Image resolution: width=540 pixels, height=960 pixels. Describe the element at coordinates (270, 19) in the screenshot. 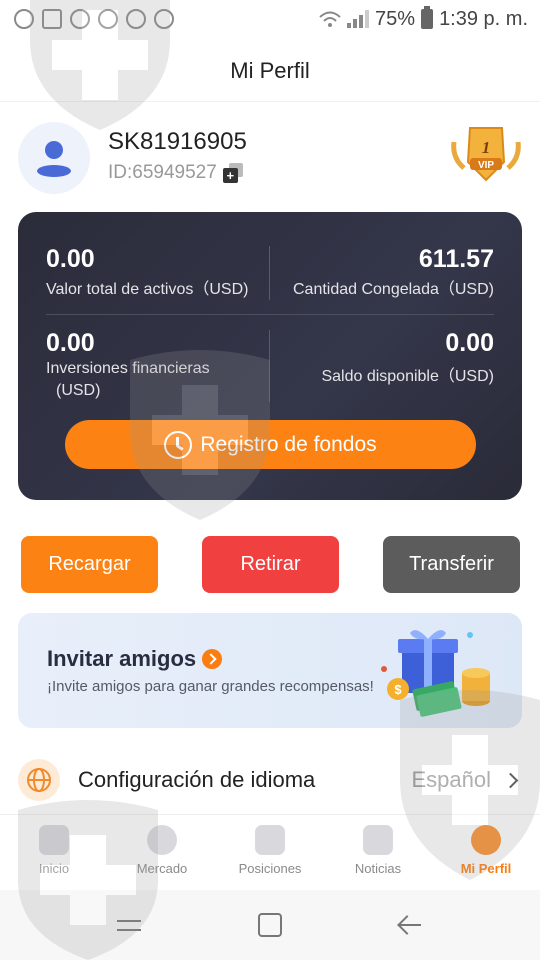

I see `status-bar: 75% 1:39 p. m.` at that location.